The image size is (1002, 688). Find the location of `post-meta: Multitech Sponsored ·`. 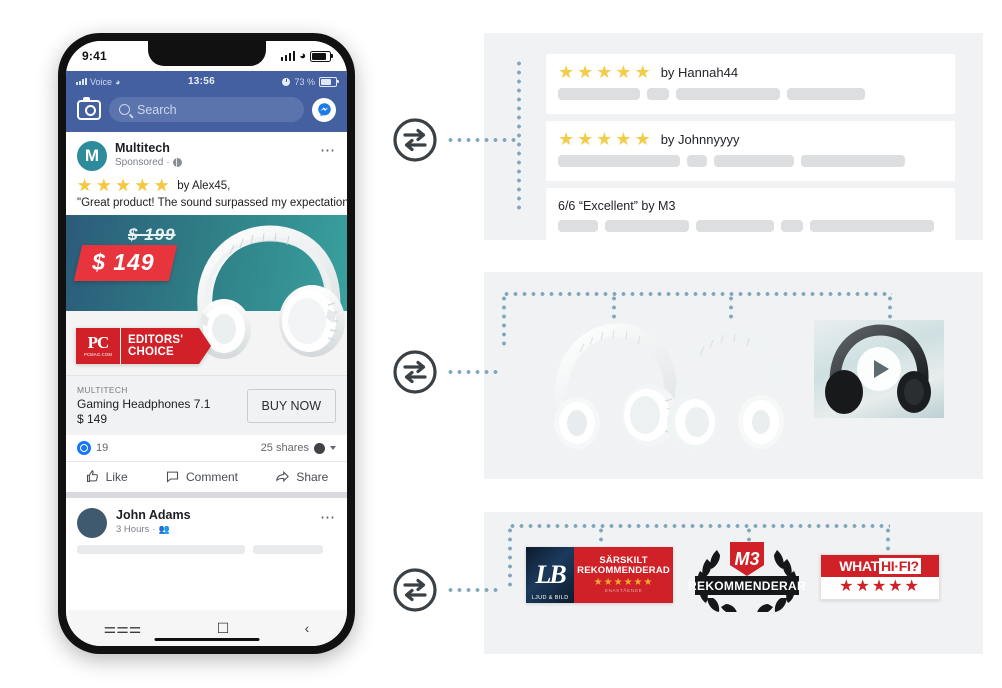

post-meta: Multitech Sponsored · is located at coordinates (213, 154).